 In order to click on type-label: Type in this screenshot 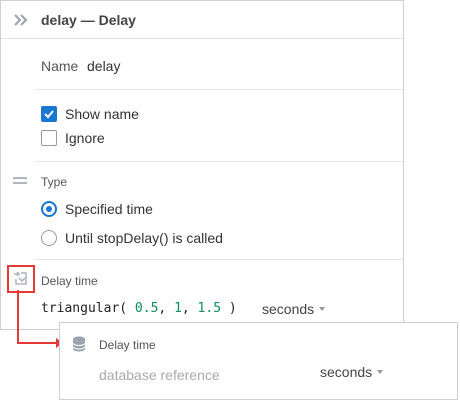, I will do `click(54, 182)`.